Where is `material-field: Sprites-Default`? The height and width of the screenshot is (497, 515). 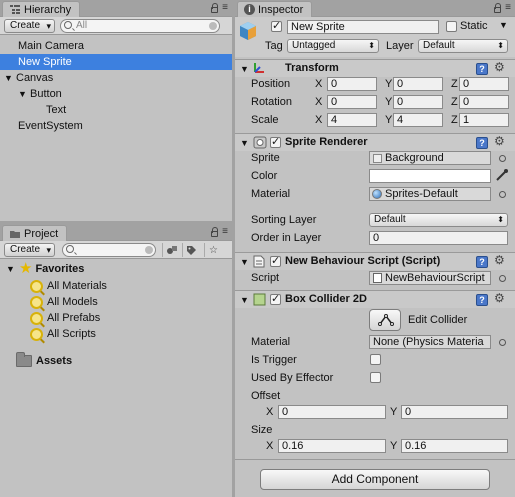 material-field: Sprites-Default is located at coordinates (430, 194).